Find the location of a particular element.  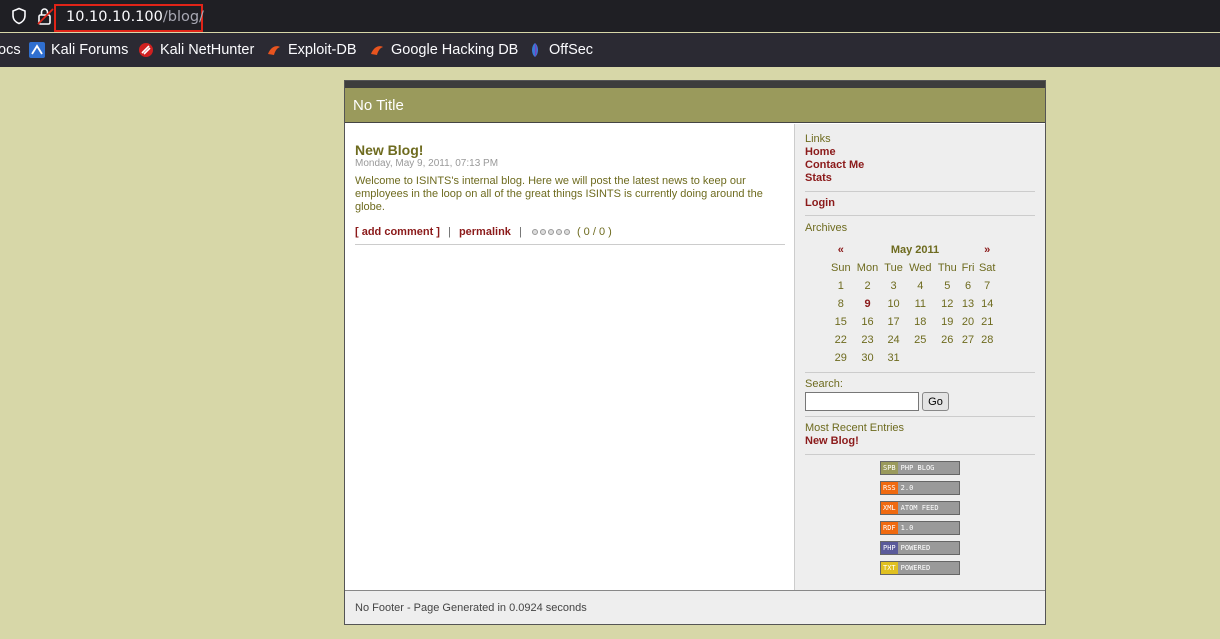

bookmark-label: Google Hacking DB is located at coordinates (455, 50).